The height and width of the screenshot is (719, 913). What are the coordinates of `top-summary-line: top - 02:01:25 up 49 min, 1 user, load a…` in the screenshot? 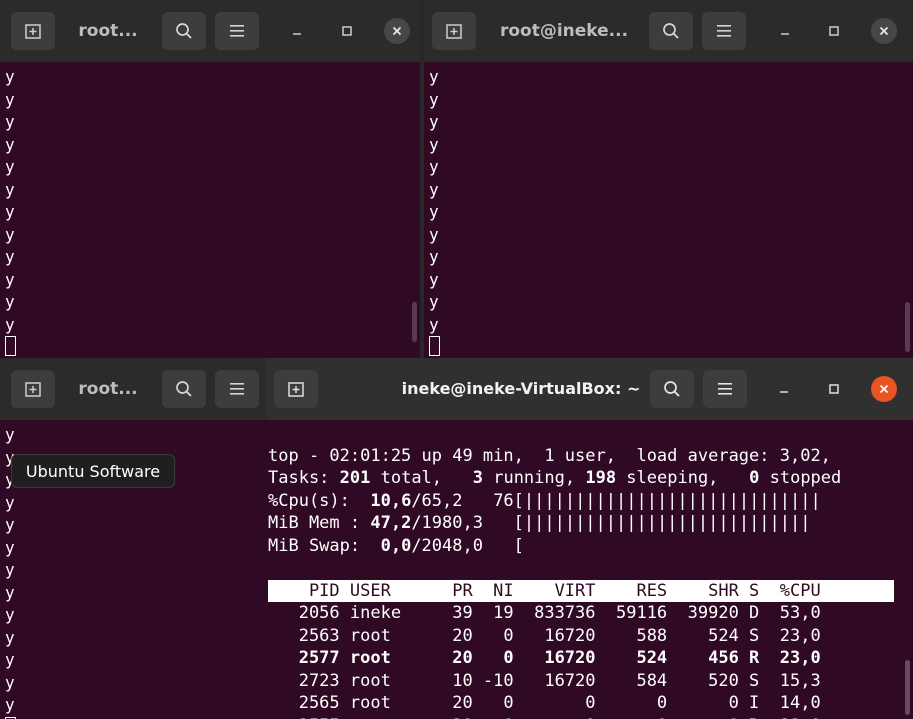 It's located at (549, 455).